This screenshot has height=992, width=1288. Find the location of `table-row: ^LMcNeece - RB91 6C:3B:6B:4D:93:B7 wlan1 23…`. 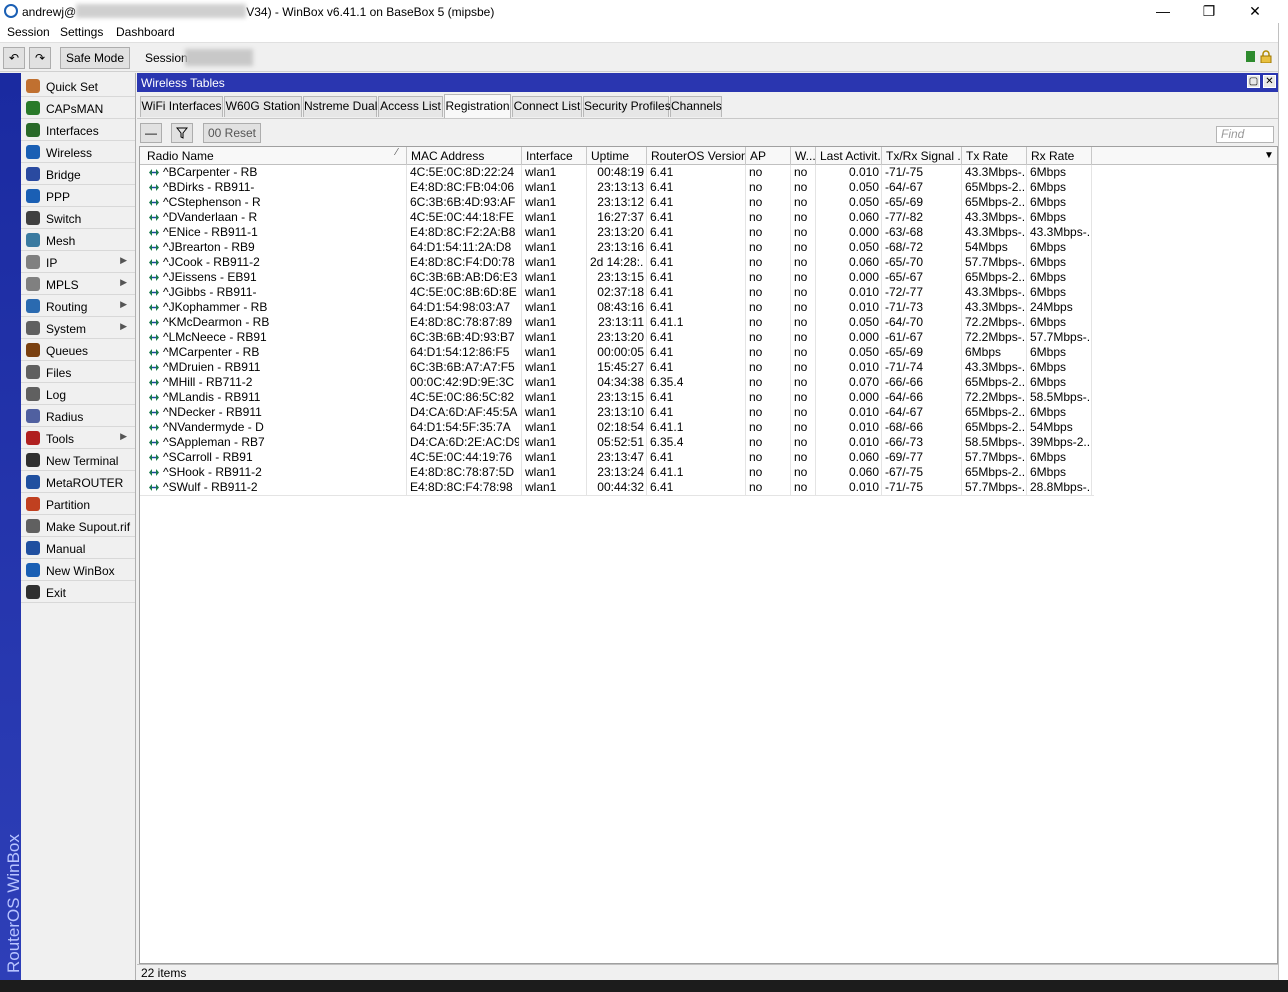

table-row: ^LMcNeece - RB91 6C:3B:6B:4D:93:B7 wlan1 23… is located at coordinates (617, 337).